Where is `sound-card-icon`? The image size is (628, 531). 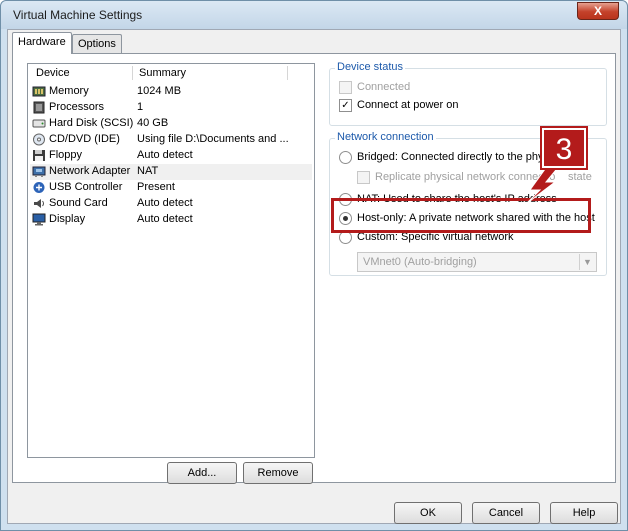
sound-card-icon is located at coordinates (39, 203).